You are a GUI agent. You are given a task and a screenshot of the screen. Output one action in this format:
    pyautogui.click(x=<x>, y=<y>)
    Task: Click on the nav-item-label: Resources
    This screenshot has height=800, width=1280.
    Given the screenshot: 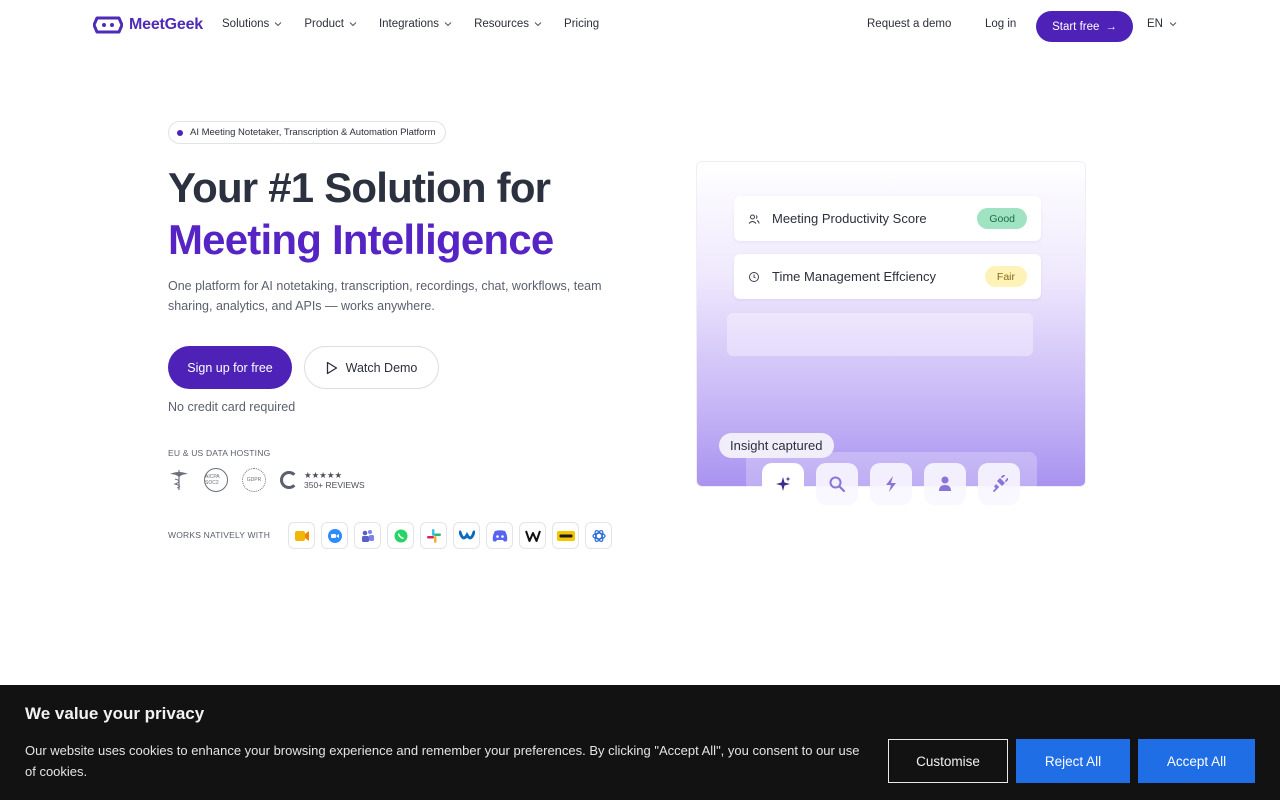 What is the action you would take?
    pyautogui.click(x=502, y=24)
    